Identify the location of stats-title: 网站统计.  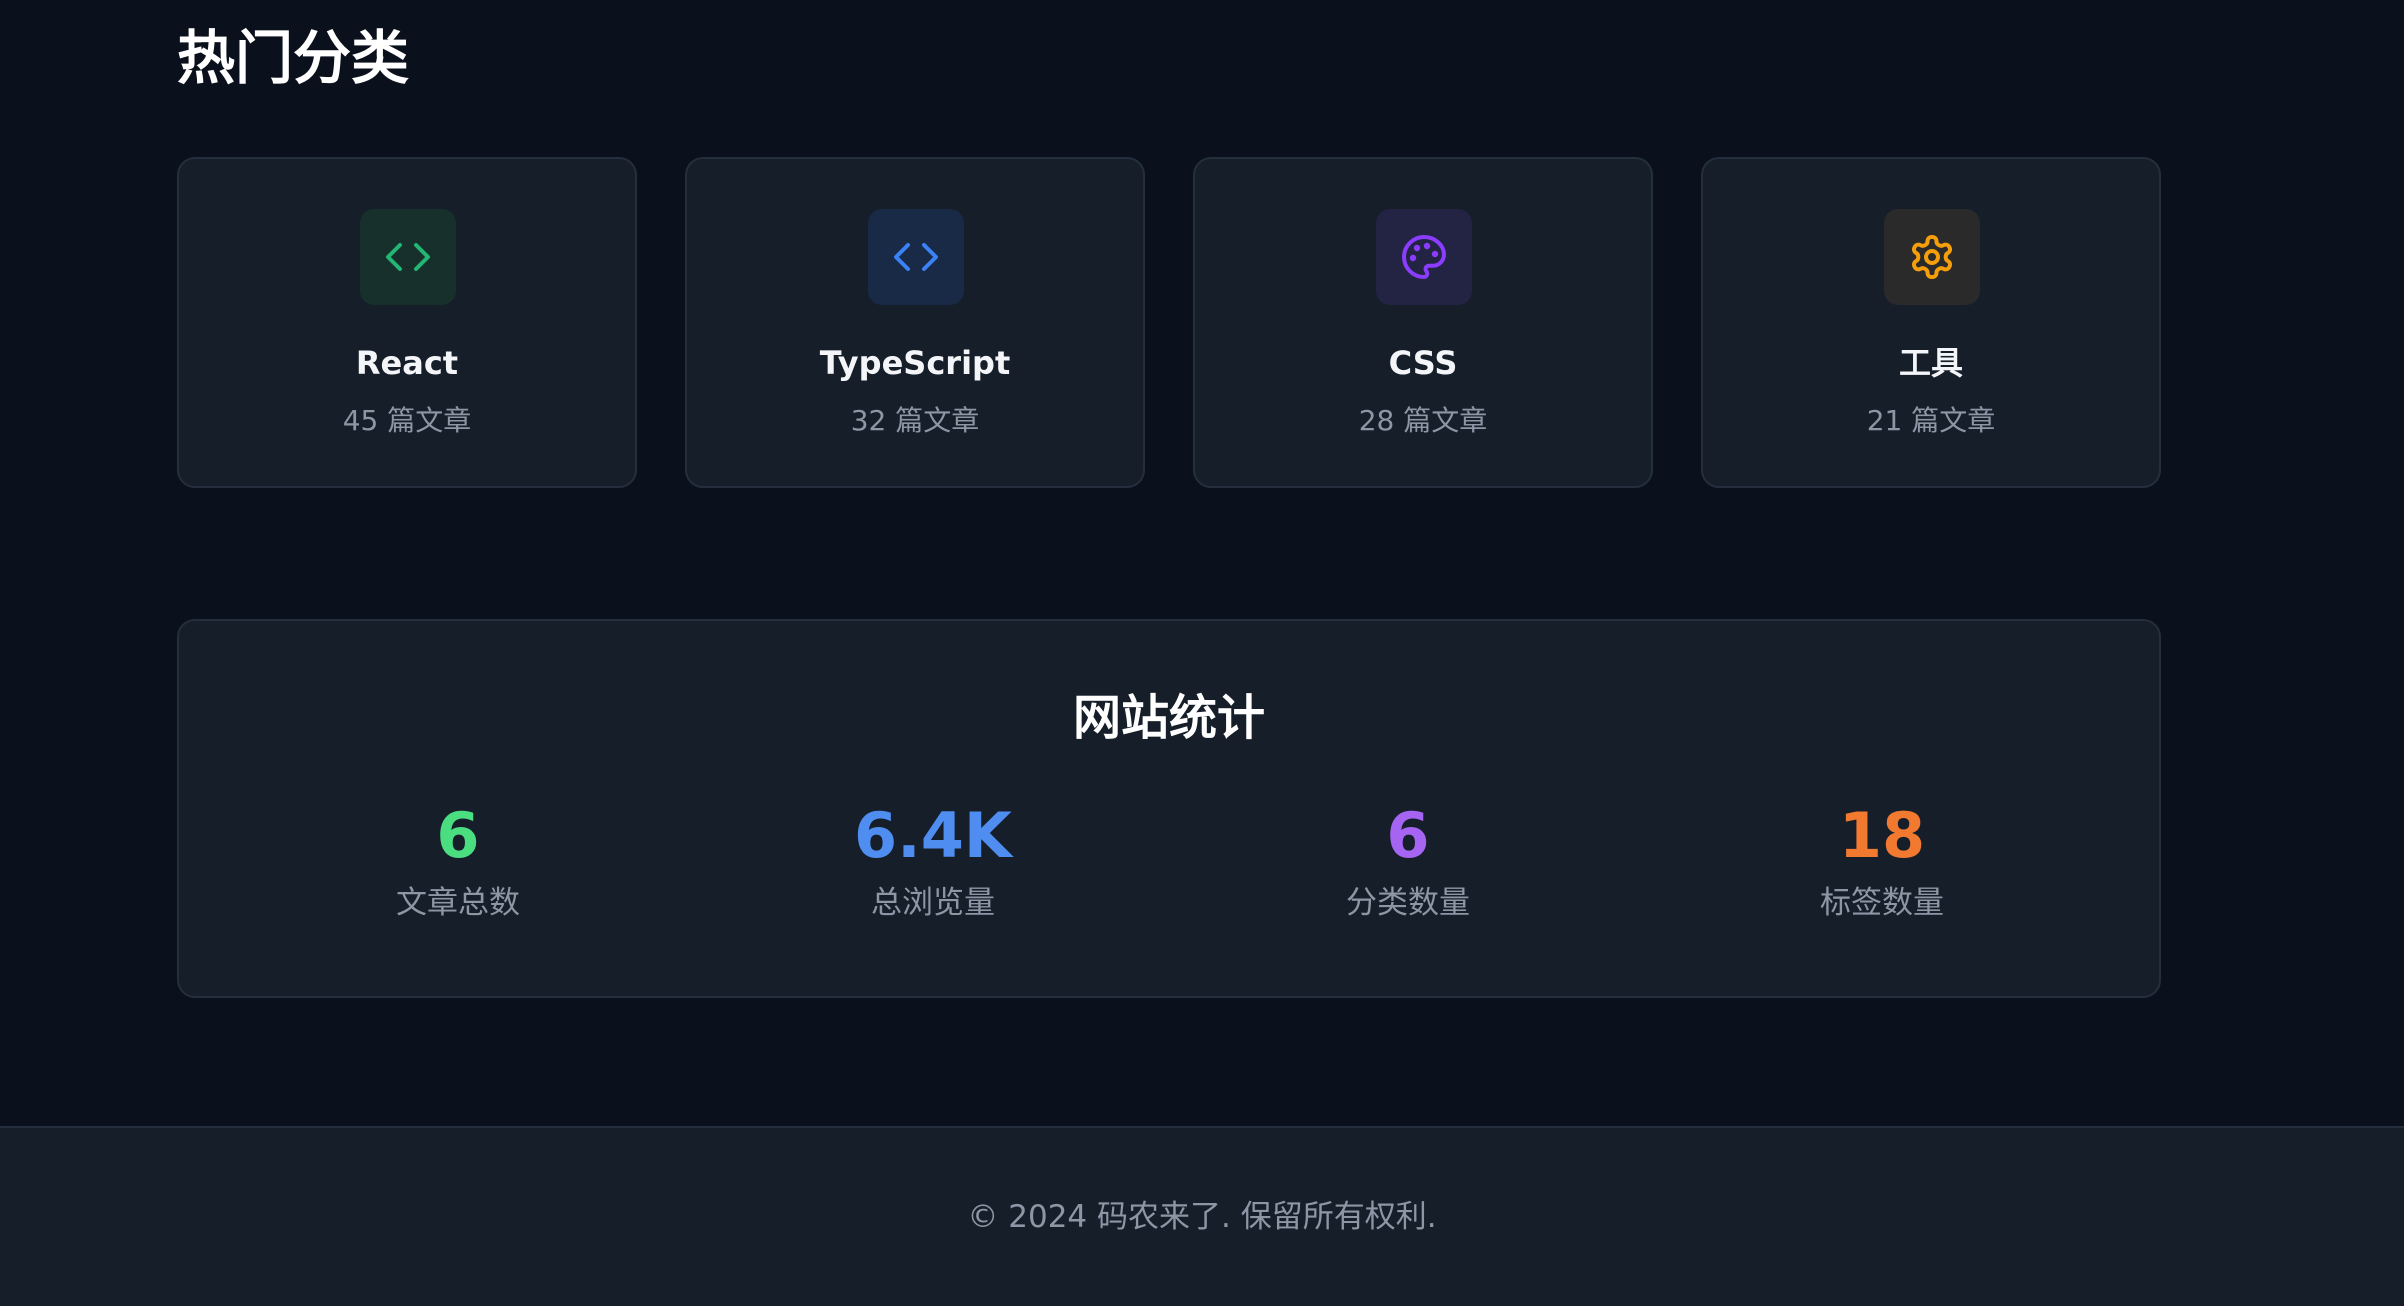
(1168, 718).